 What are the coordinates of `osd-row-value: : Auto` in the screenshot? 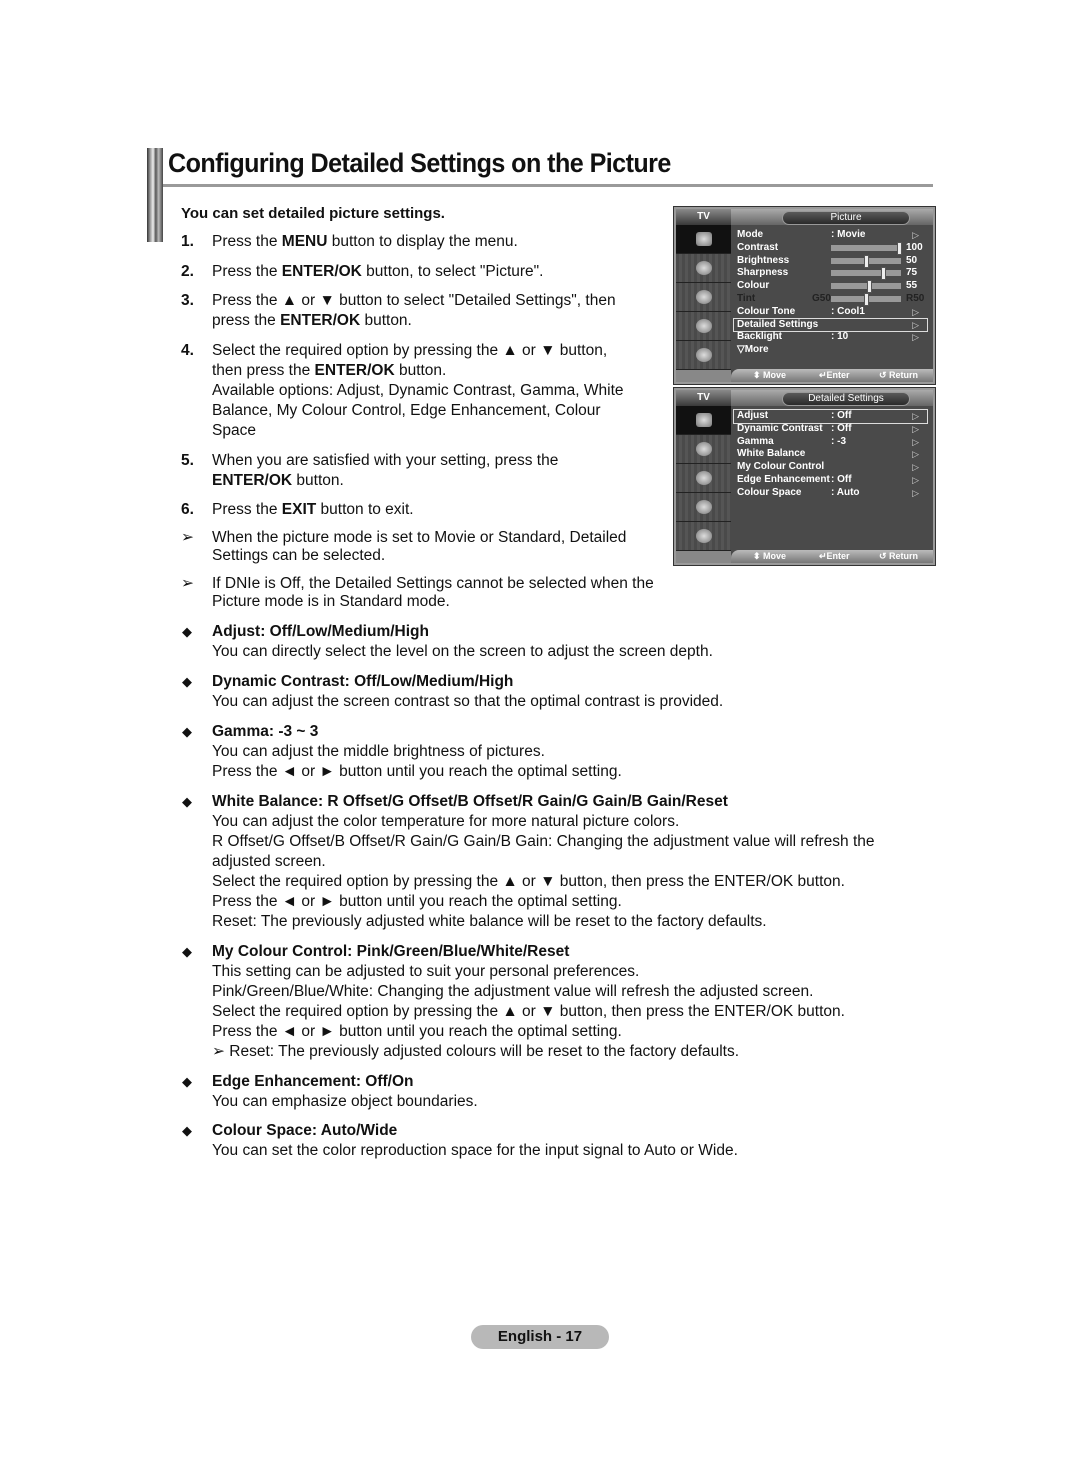 It's located at (845, 492).